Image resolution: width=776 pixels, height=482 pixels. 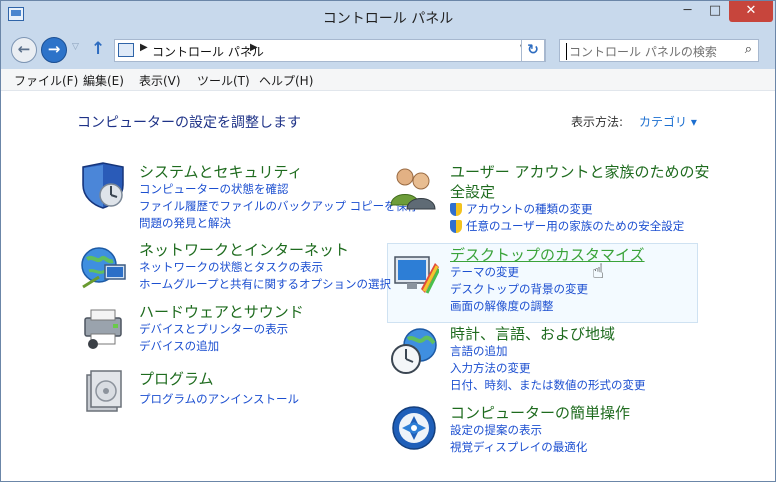 I want to click on link-change-background: デスクトップの背景の変更, so click(x=519, y=289).